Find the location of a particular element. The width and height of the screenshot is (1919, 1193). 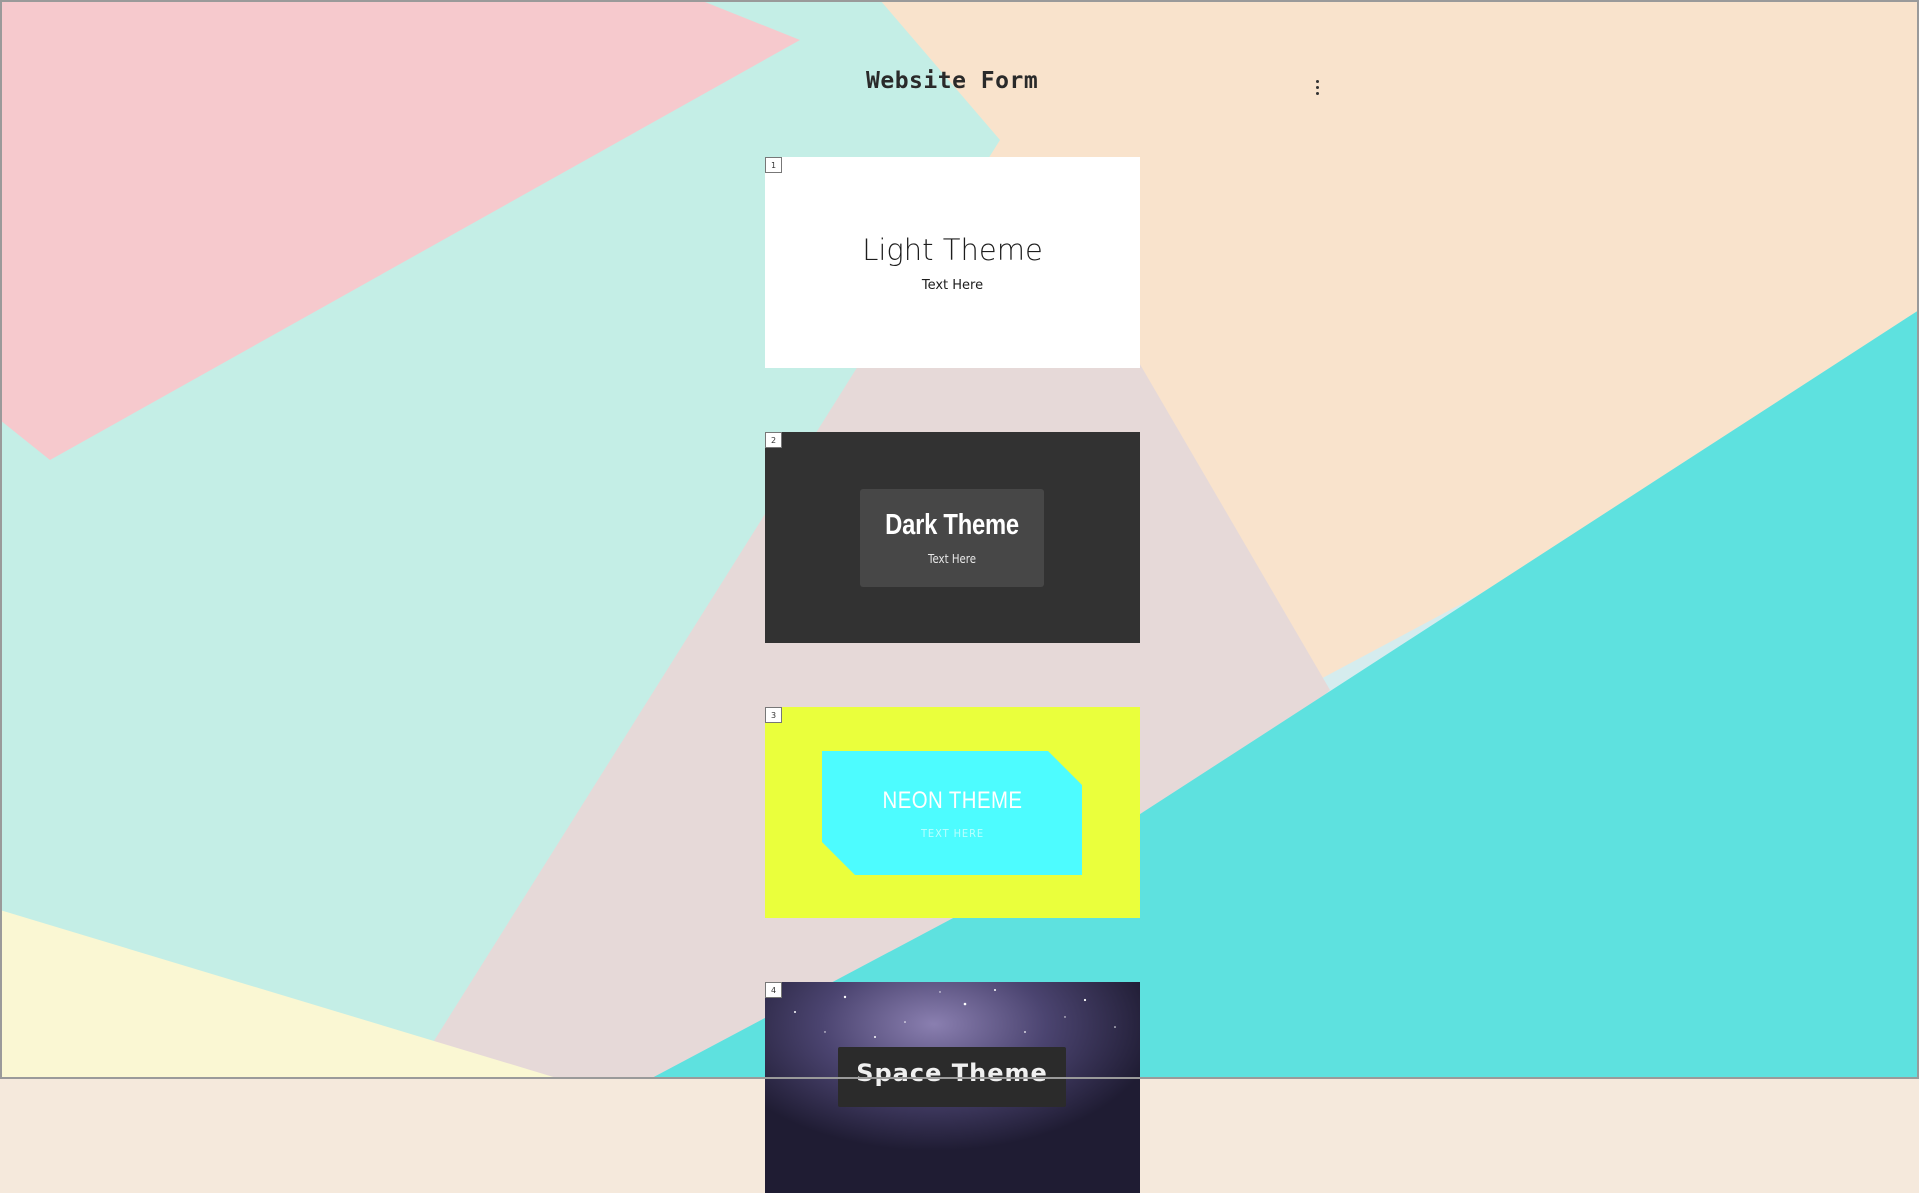

slide-light-theme: 1 Light Theme Text Here is located at coordinates (952, 262).